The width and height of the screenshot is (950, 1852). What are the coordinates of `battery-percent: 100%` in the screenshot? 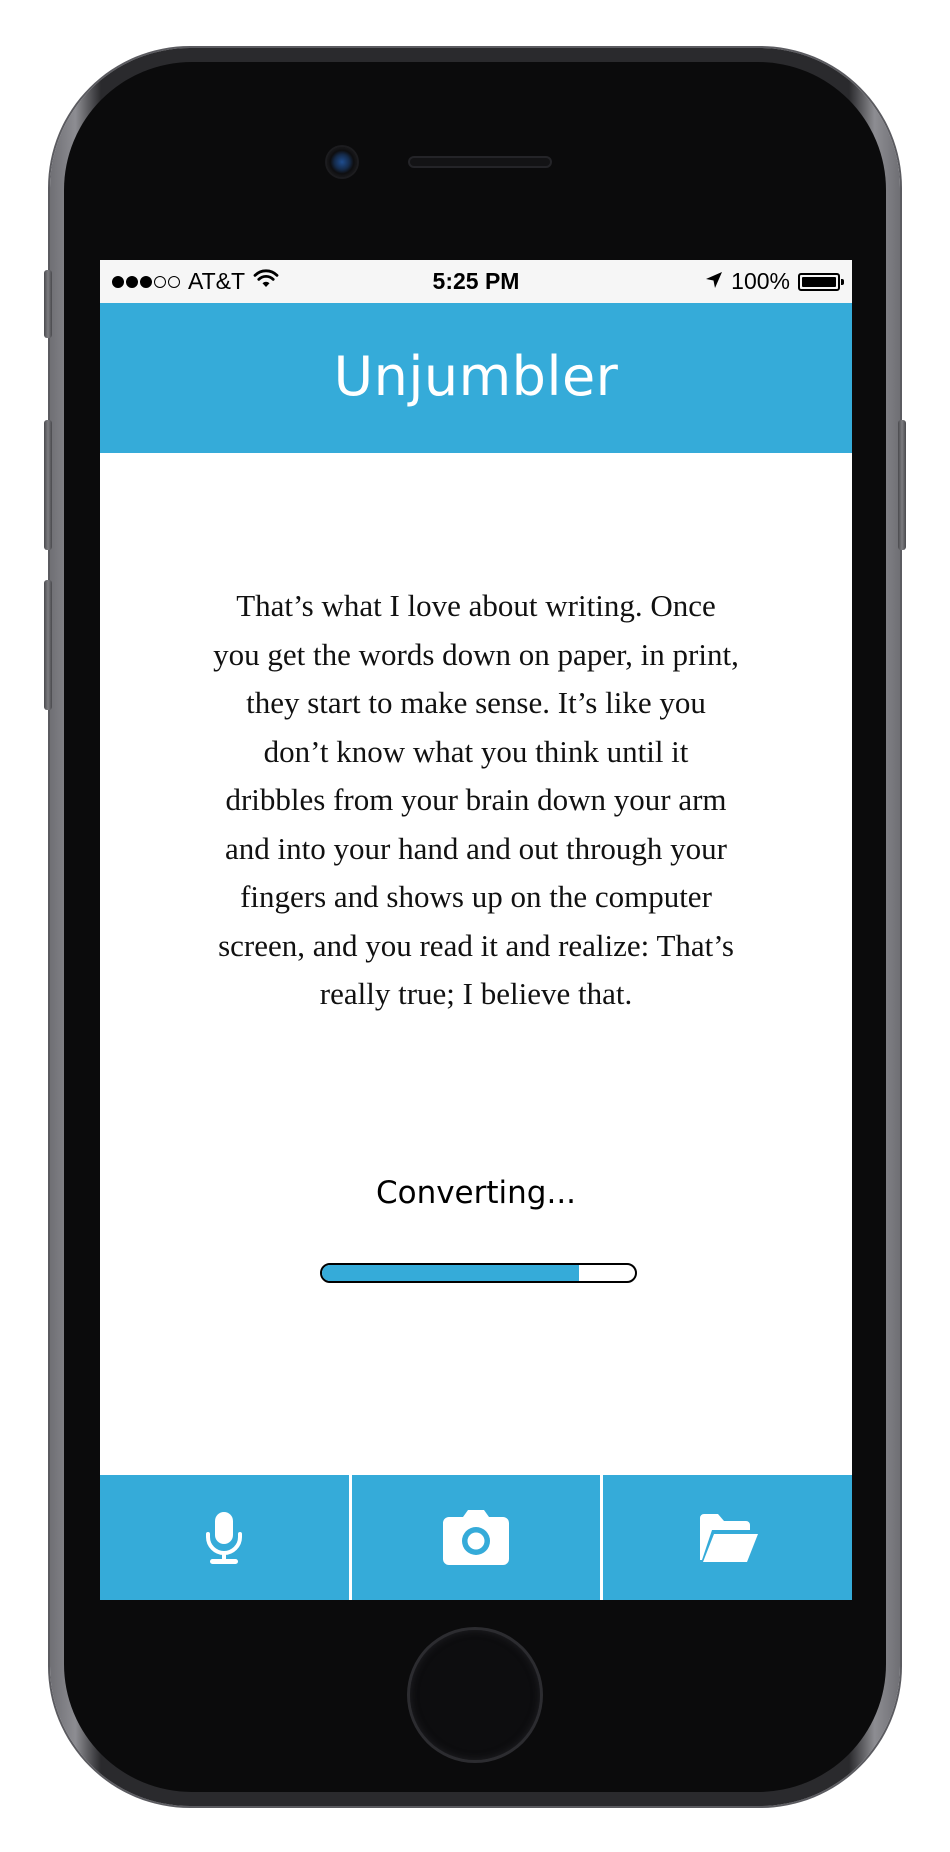 It's located at (760, 281).